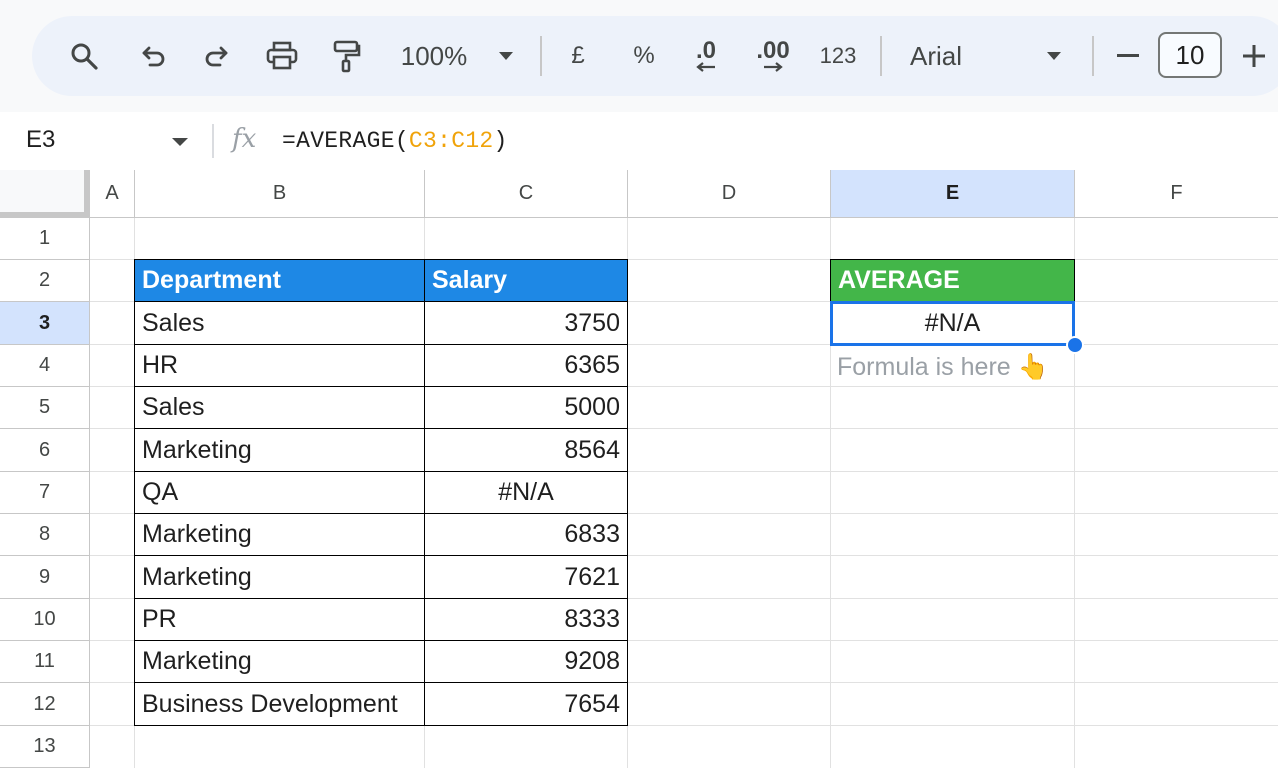  I want to click on table-header-salary: Salary, so click(526, 280).